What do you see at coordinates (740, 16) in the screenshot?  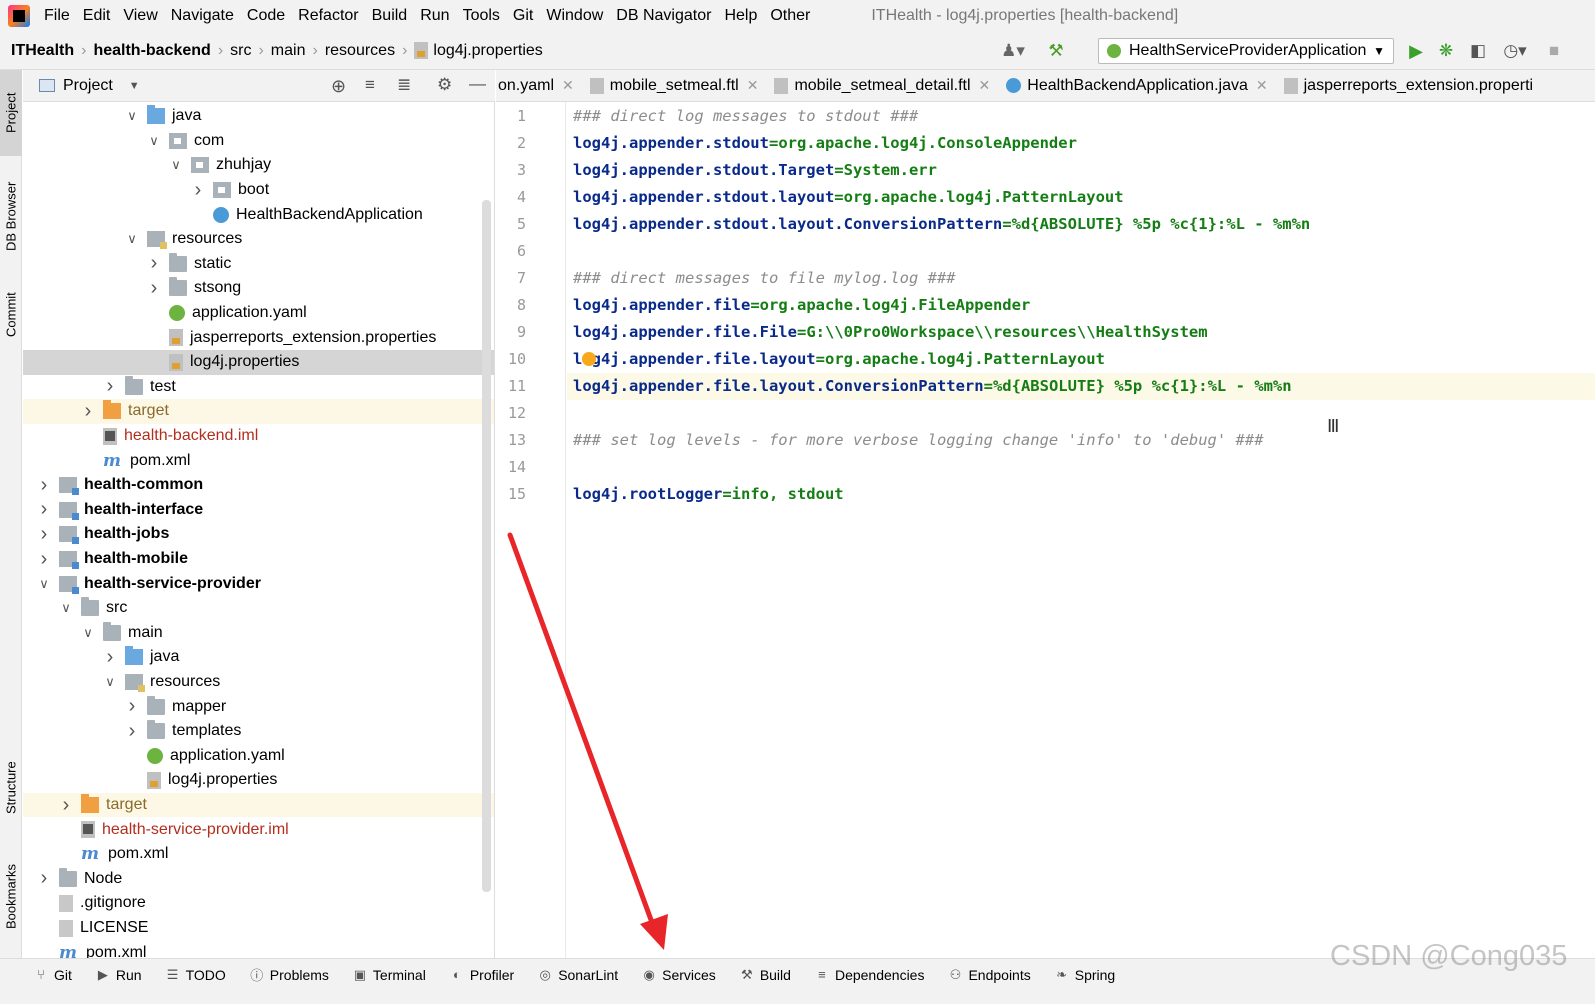 I see `menu-help: Help` at bounding box center [740, 16].